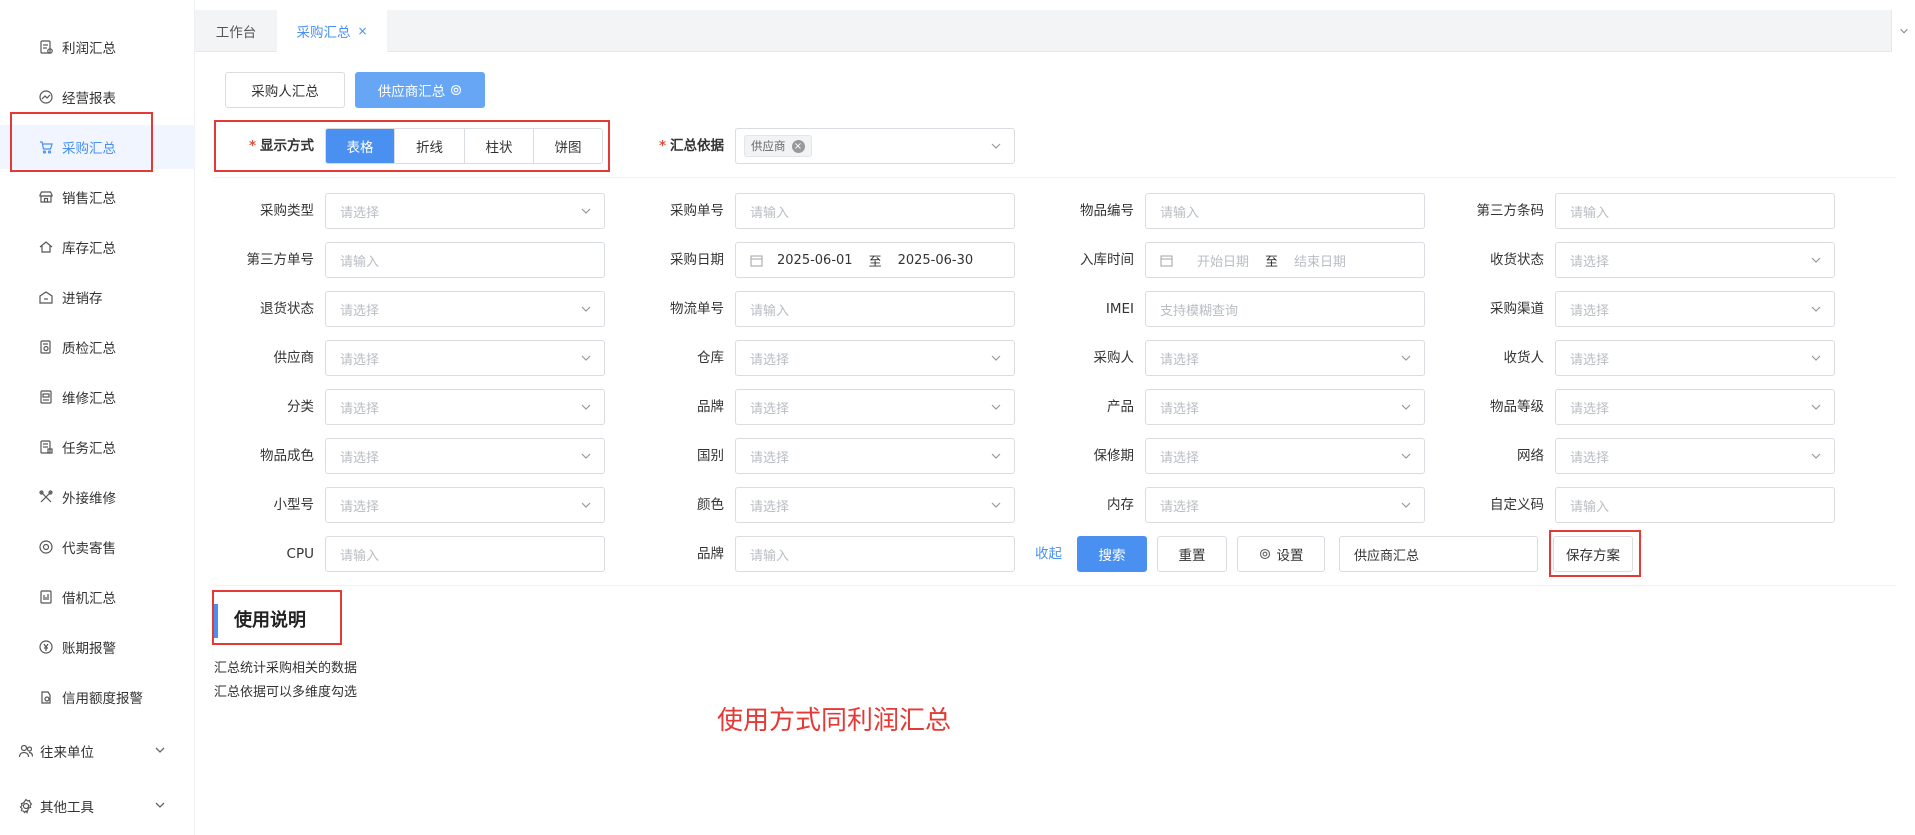 Image resolution: width=1915 pixels, height=835 pixels. What do you see at coordinates (1695, 456) in the screenshot?
I see `network-select: 请选择` at bounding box center [1695, 456].